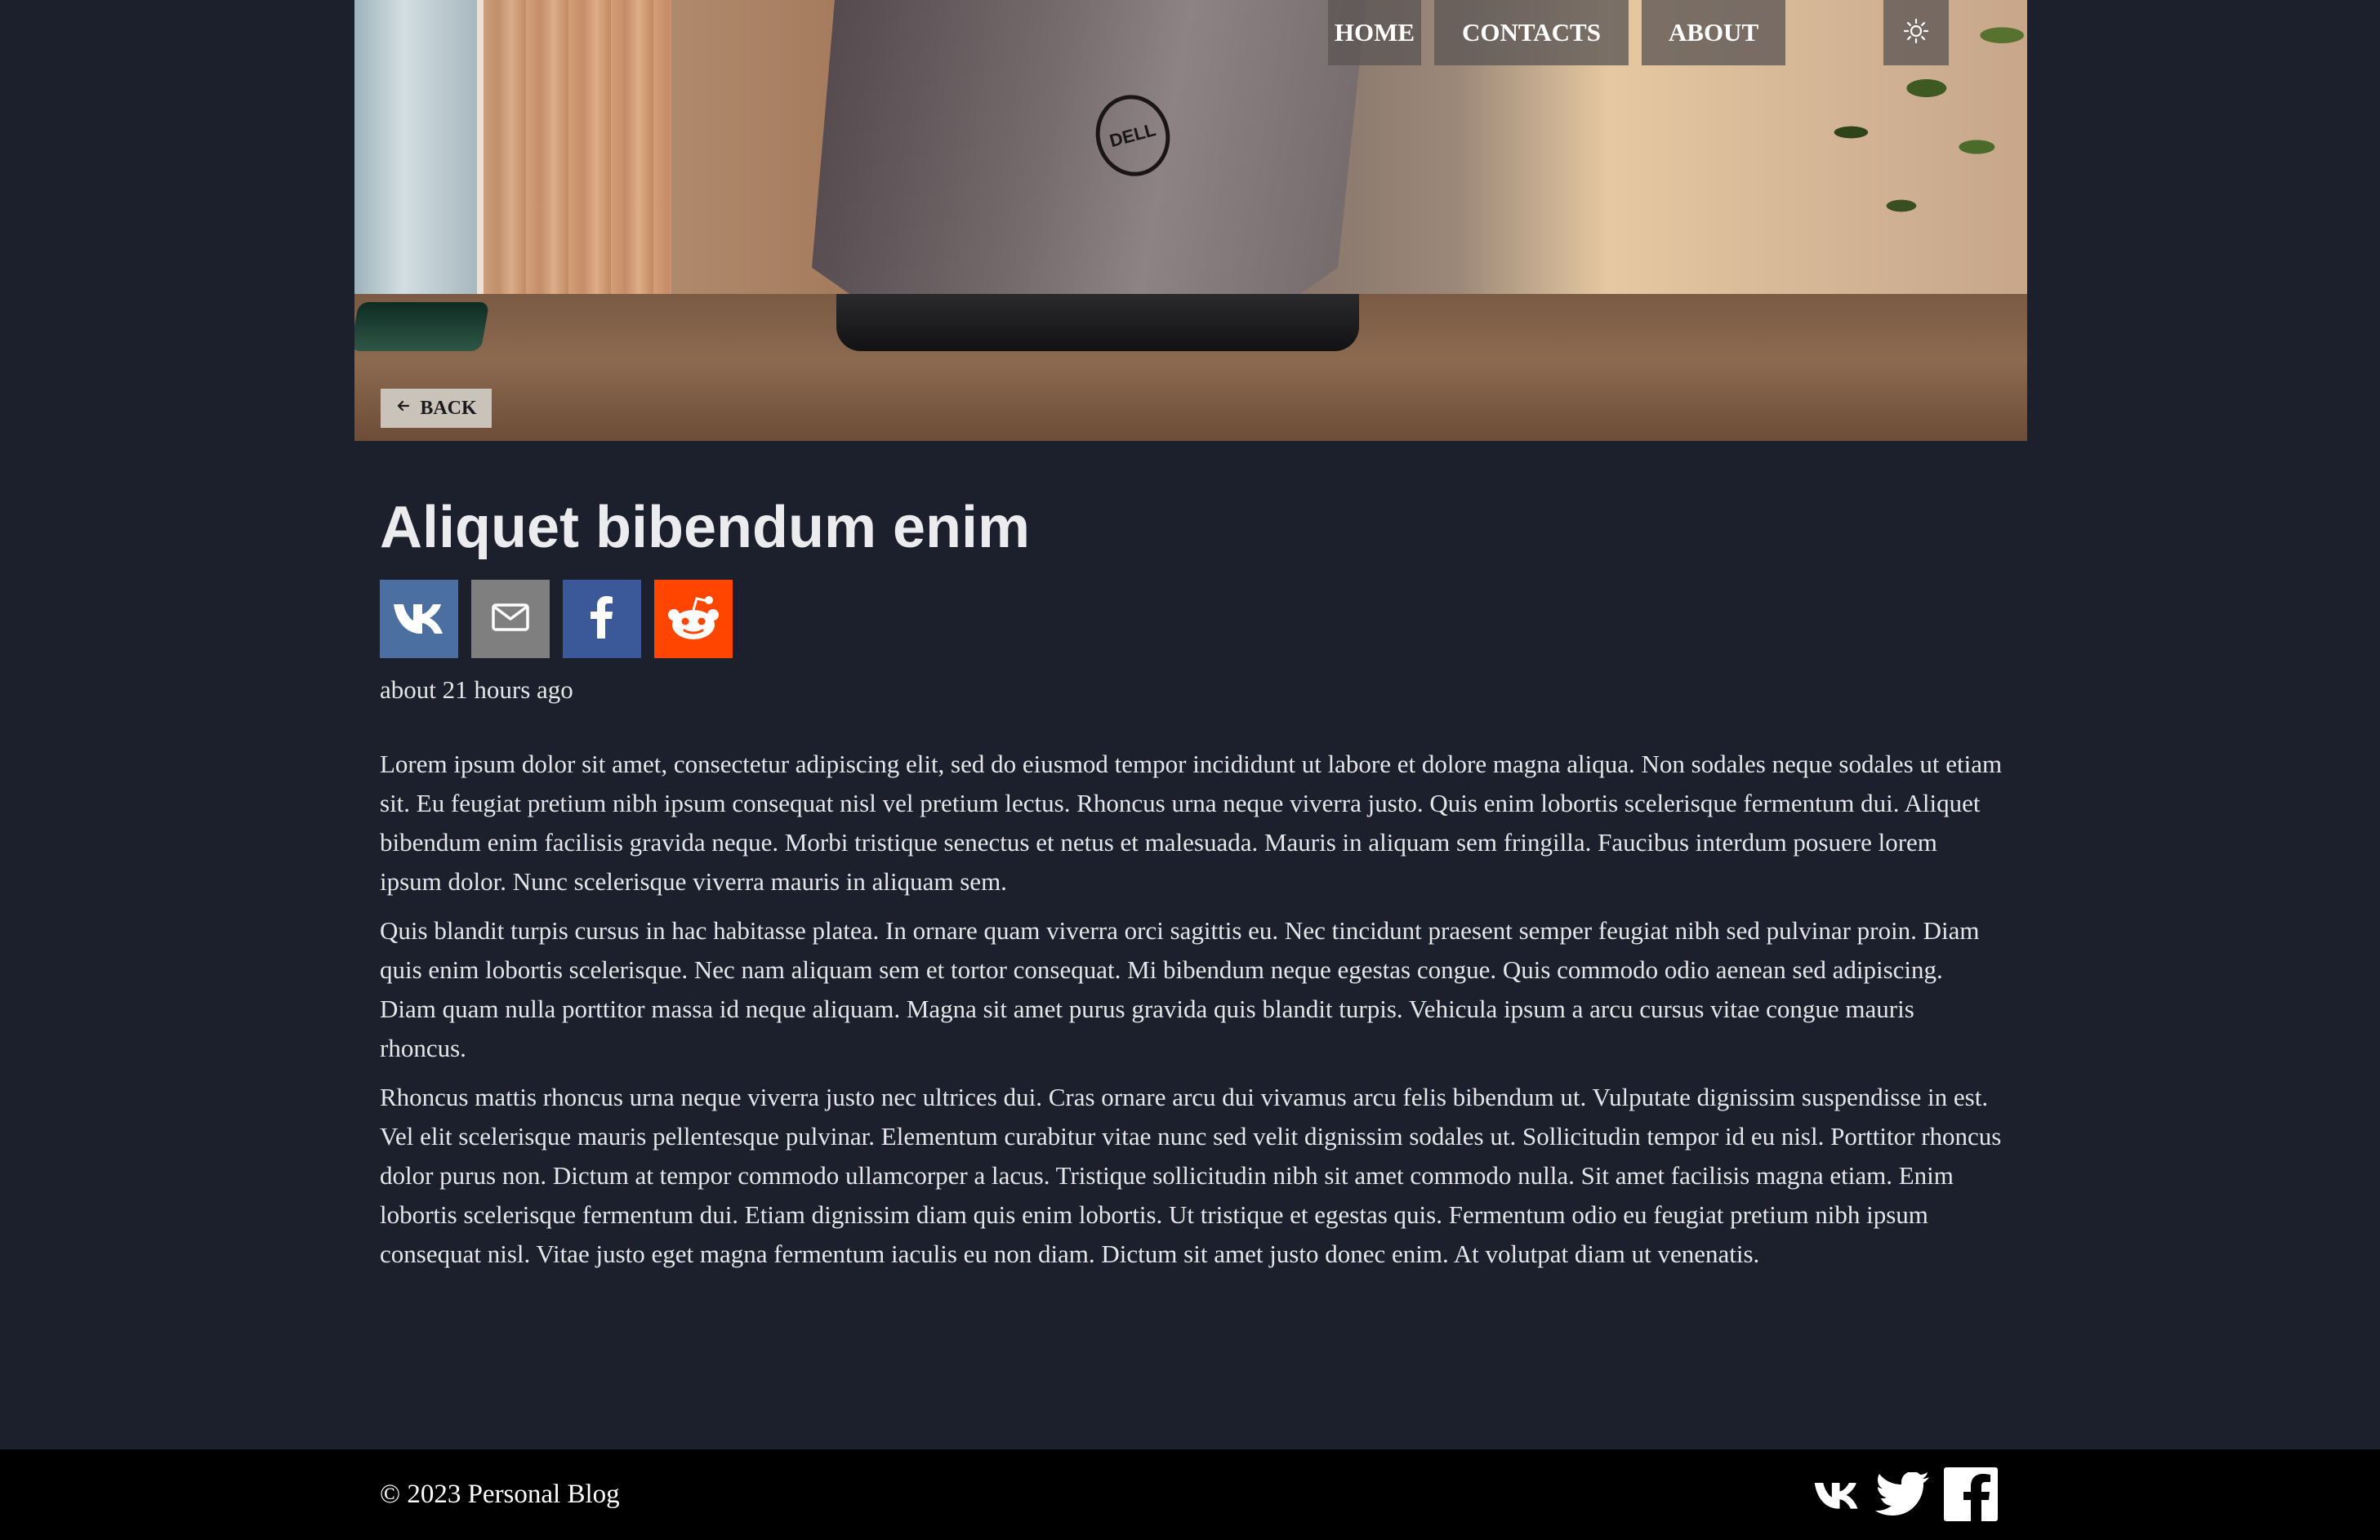 The image size is (2380, 1540). I want to click on post-date: about 21 hours ago, so click(477, 689).